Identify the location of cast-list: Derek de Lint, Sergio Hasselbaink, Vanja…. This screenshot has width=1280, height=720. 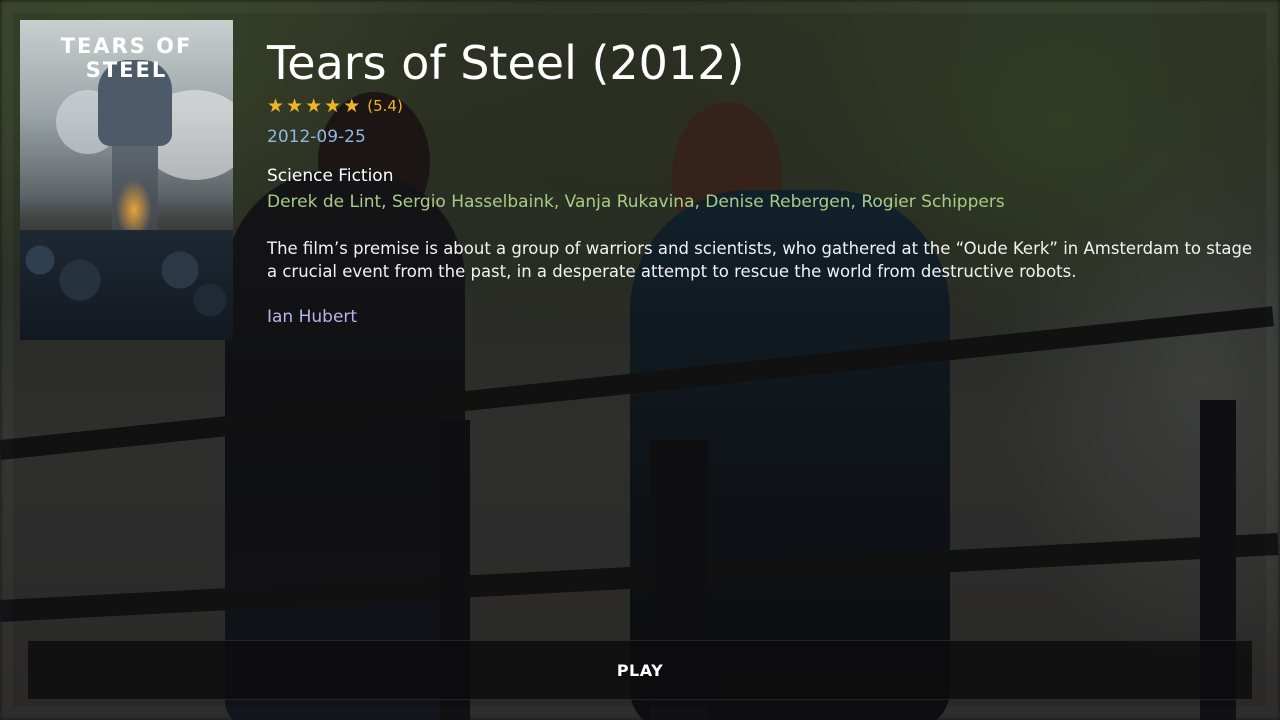
(636, 202).